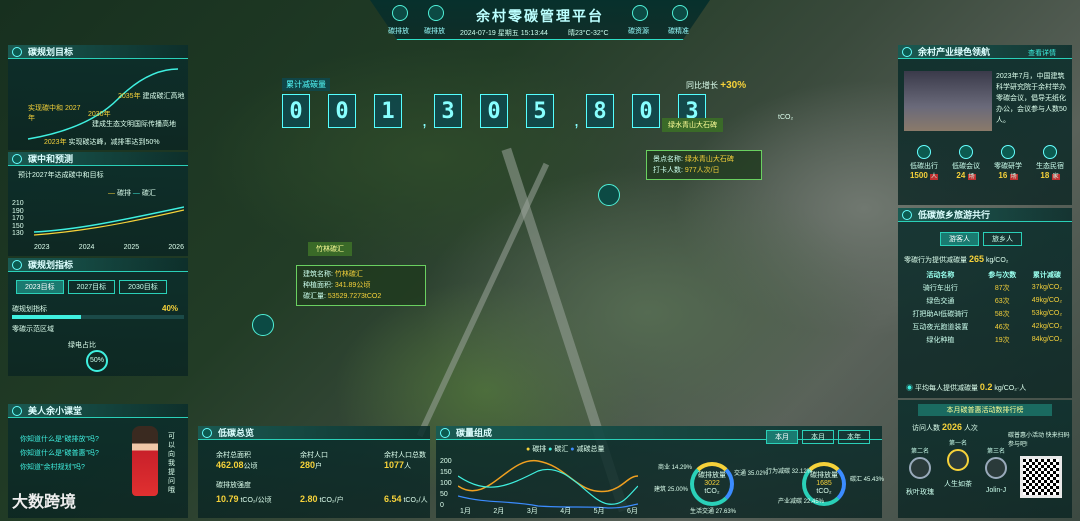  I want to click on goal-year: 实现碳中和 2027年, so click(54, 113).